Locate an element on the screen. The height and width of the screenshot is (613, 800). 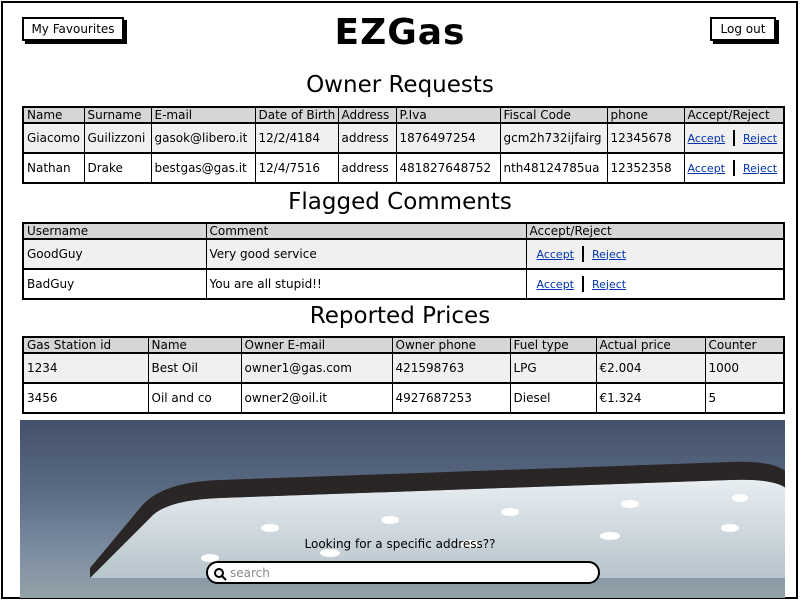
owner-phone: 421598763 is located at coordinates (451, 368).